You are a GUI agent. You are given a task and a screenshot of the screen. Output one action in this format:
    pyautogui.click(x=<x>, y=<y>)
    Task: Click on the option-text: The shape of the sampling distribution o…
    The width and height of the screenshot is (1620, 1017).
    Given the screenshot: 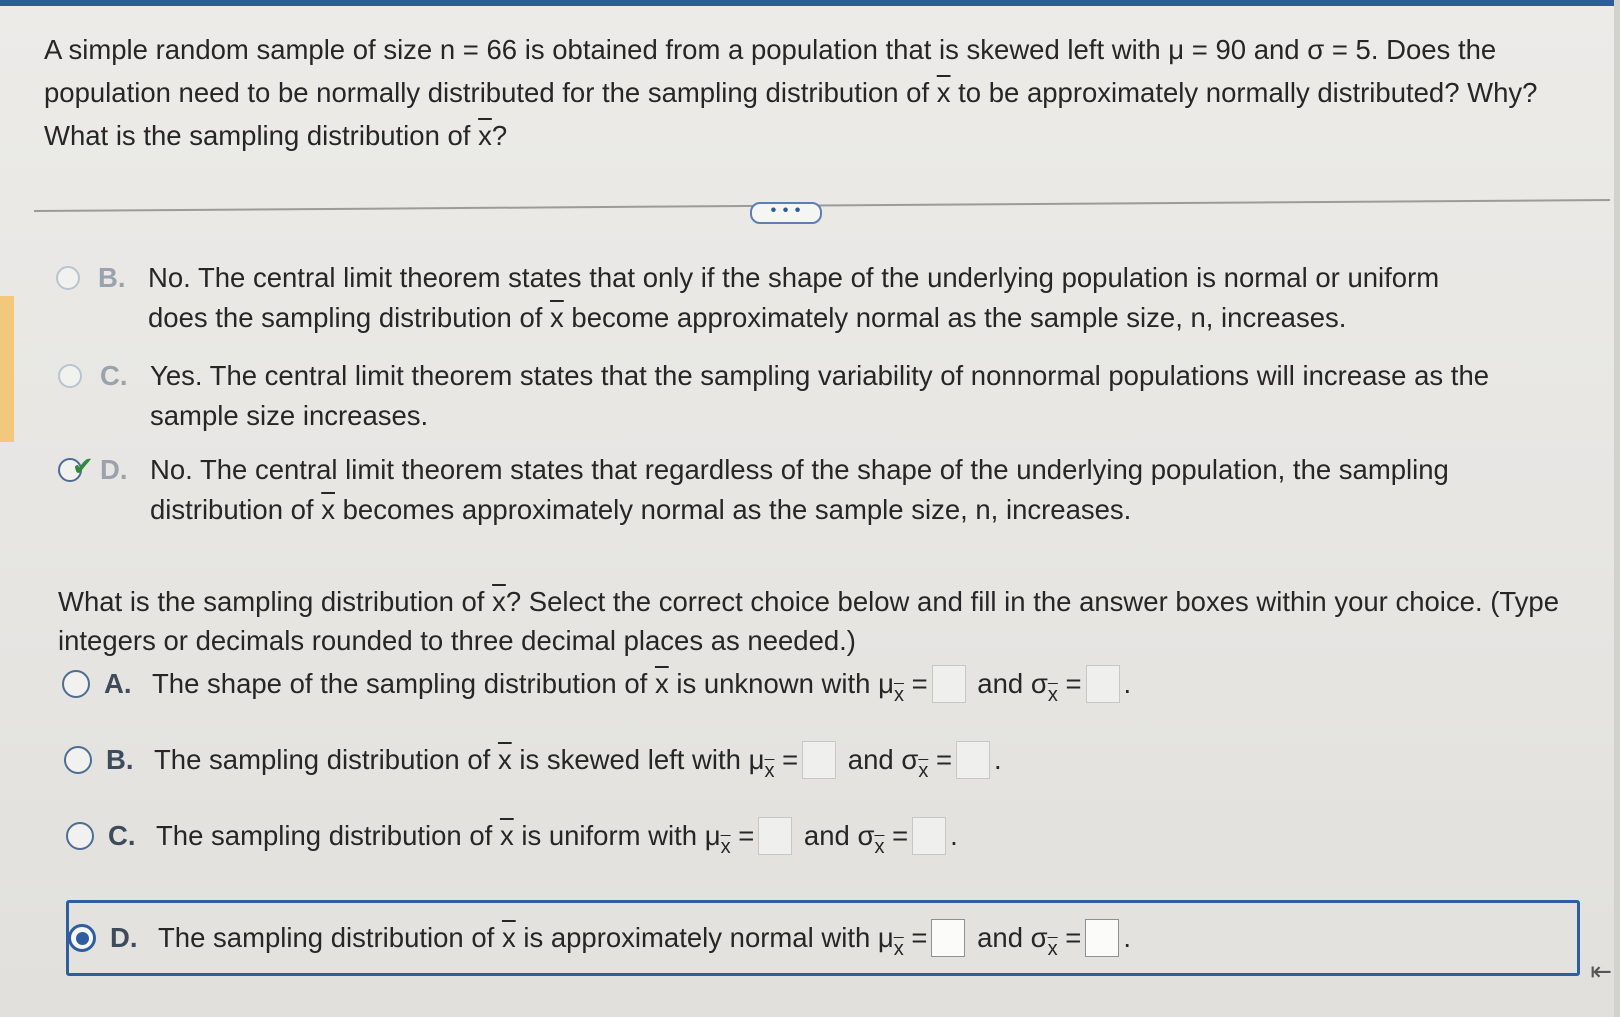 What is the action you would take?
    pyautogui.click(x=641, y=689)
    